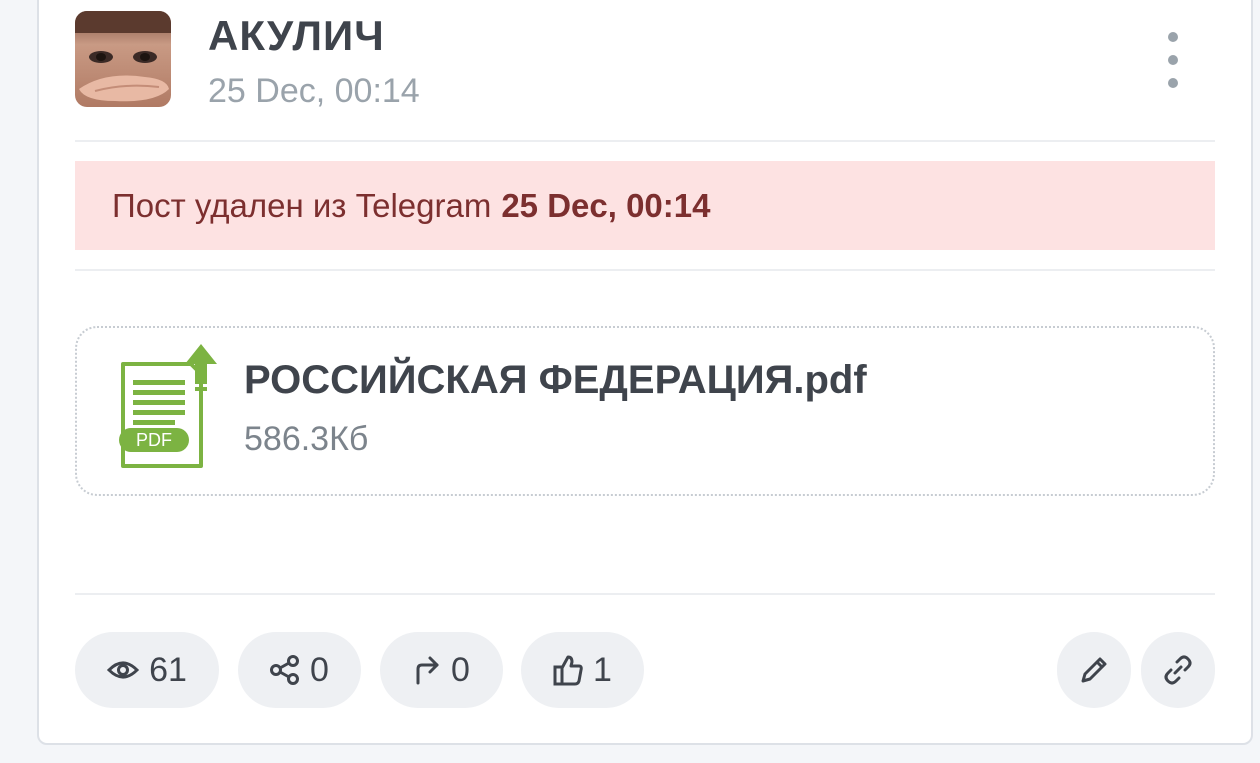  Describe the element at coordinates (427, 670) in the screenshot. I see `forward-icon` at that location.